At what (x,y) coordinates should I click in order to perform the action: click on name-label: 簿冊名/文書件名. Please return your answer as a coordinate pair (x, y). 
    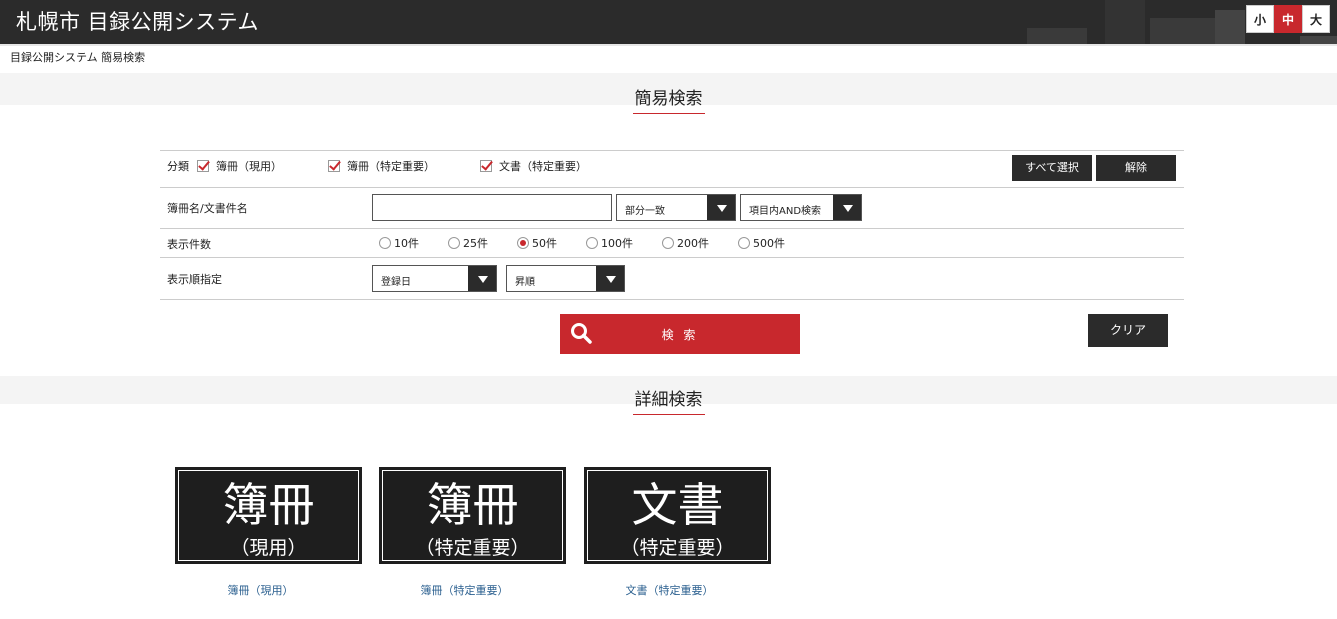
    Looking at the image, I should click on (207, 208).